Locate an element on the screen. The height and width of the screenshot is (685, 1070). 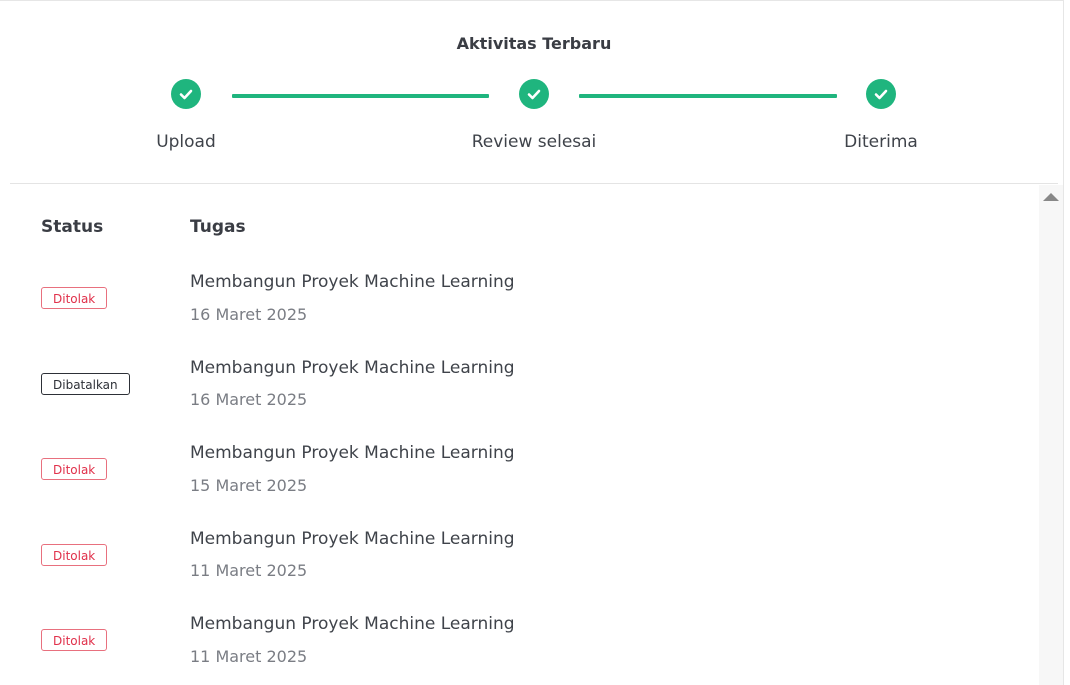
step-label-upload: Upload is located at coordinates (186, 142).